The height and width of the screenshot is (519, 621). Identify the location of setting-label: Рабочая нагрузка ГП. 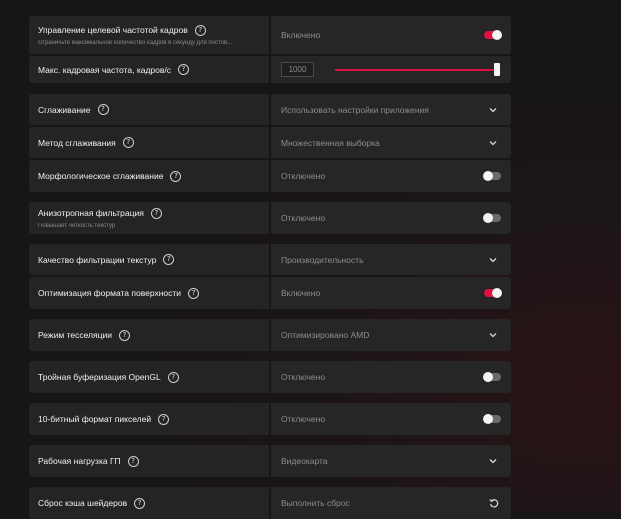
(79, 461).